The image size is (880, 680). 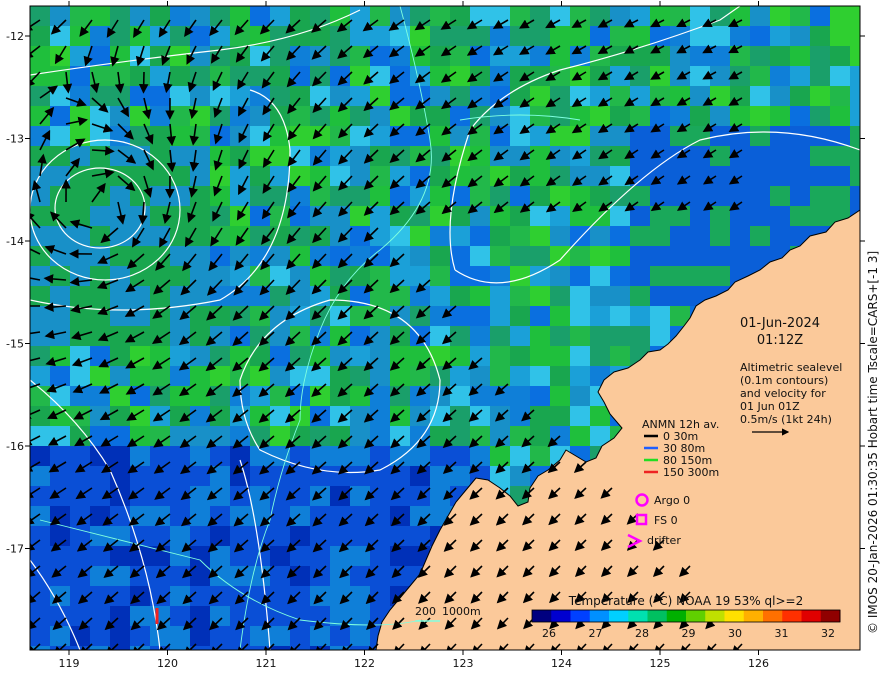 I want to click on argo-label: Argo 0, so click(x=672, y=500).